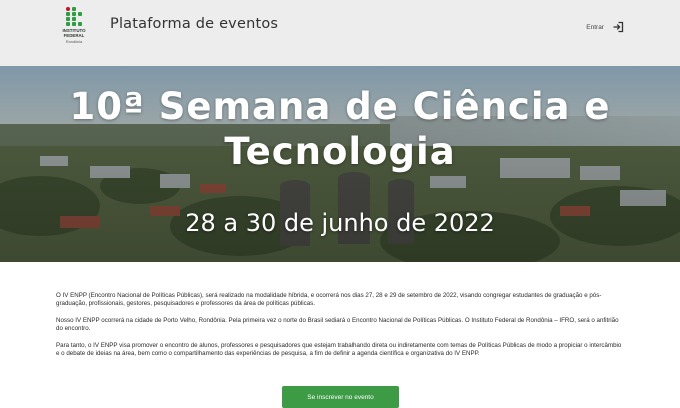  Describe the element at coordinates (74, 42) in the screenshot. I see `logo-subtext: Rondônia` at that location.